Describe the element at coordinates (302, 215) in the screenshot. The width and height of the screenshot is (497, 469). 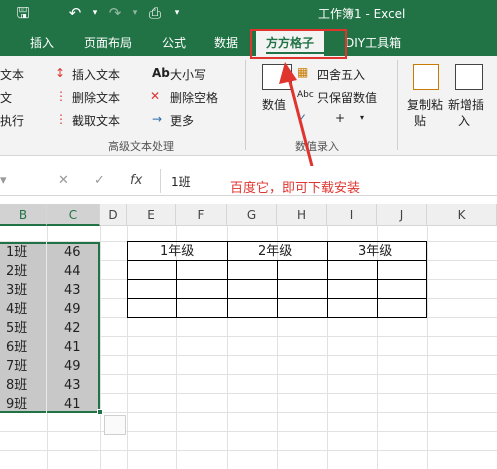
I see `column-header-h: H` at that location.